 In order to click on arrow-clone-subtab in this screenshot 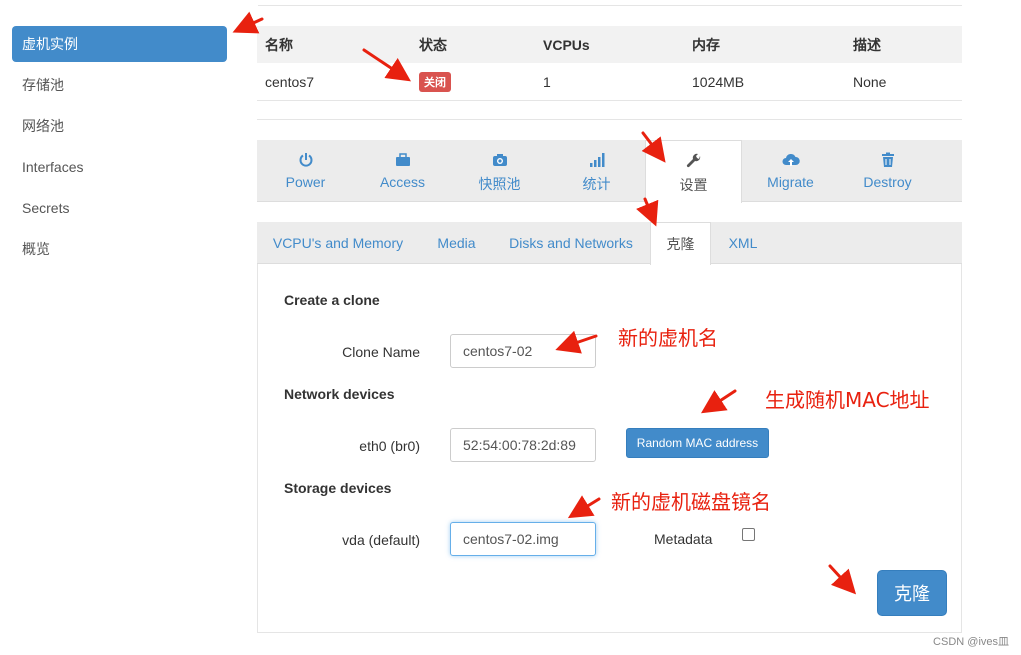, I will do `click(647, 212)`.